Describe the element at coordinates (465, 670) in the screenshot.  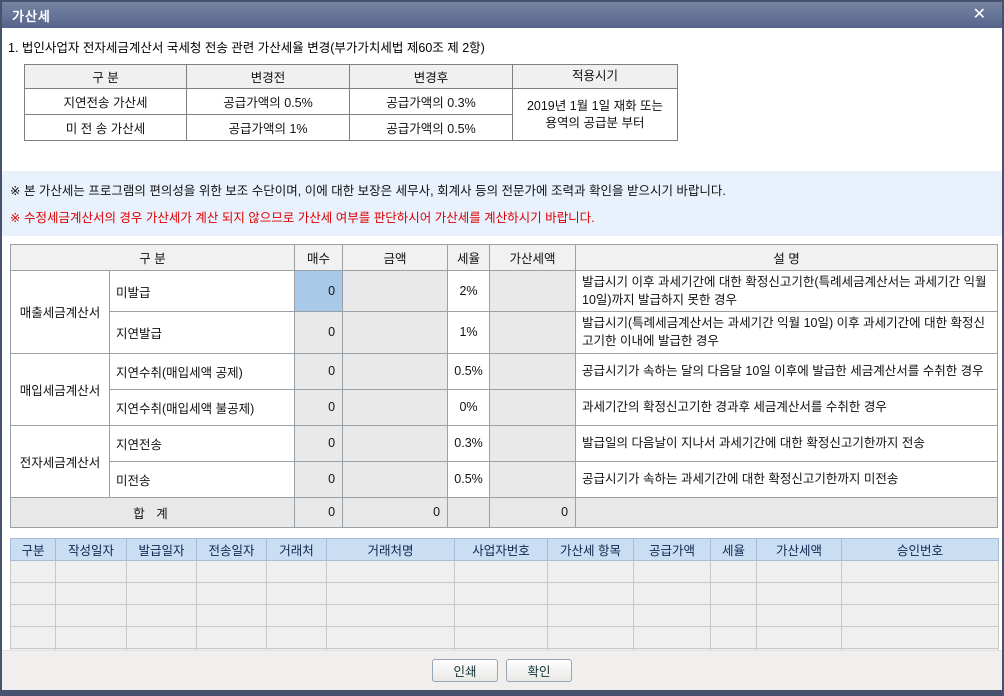
I see `print-button: 인쇄` at that location.